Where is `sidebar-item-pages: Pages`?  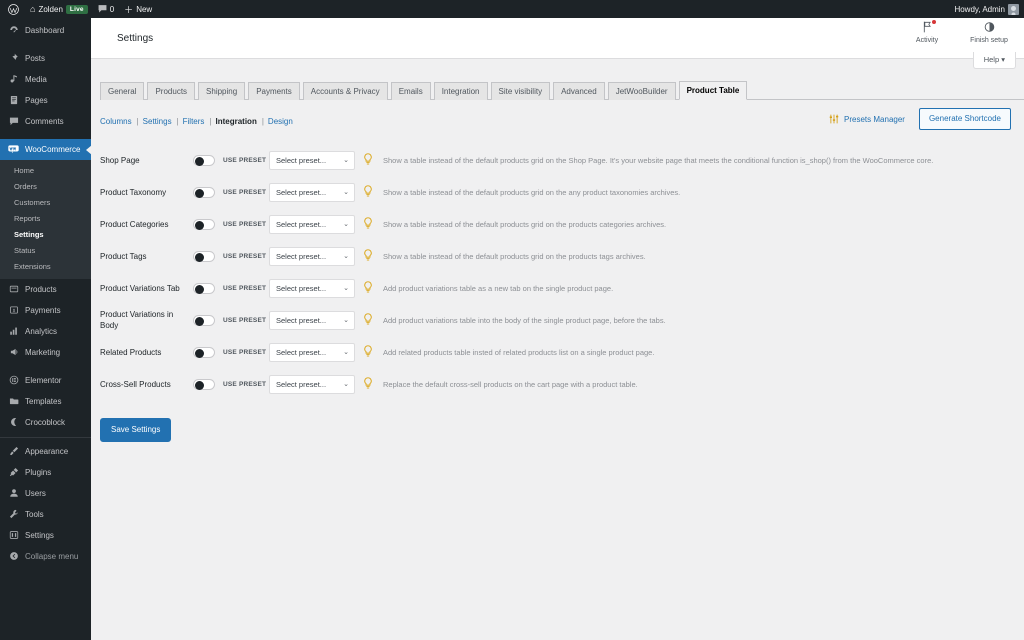 sidebar-item-pages: Pages is located at coordinates (45, 100).